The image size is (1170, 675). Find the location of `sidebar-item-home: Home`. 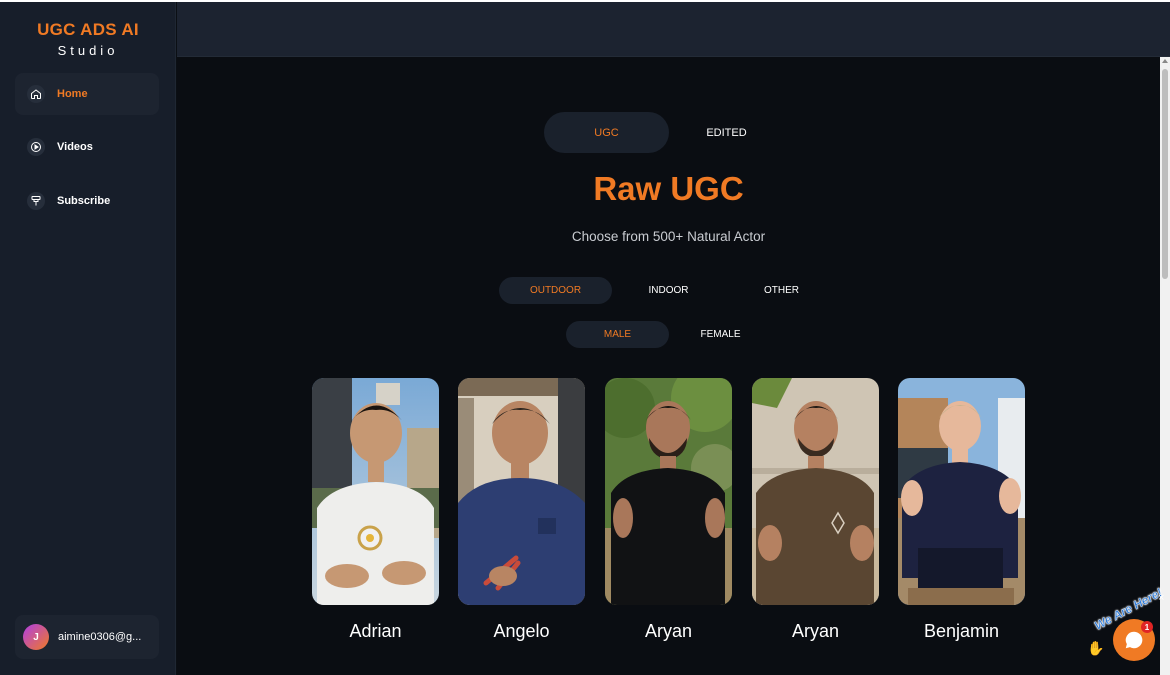

sidebar-item-home: Home is located at coordinates (87, 94).